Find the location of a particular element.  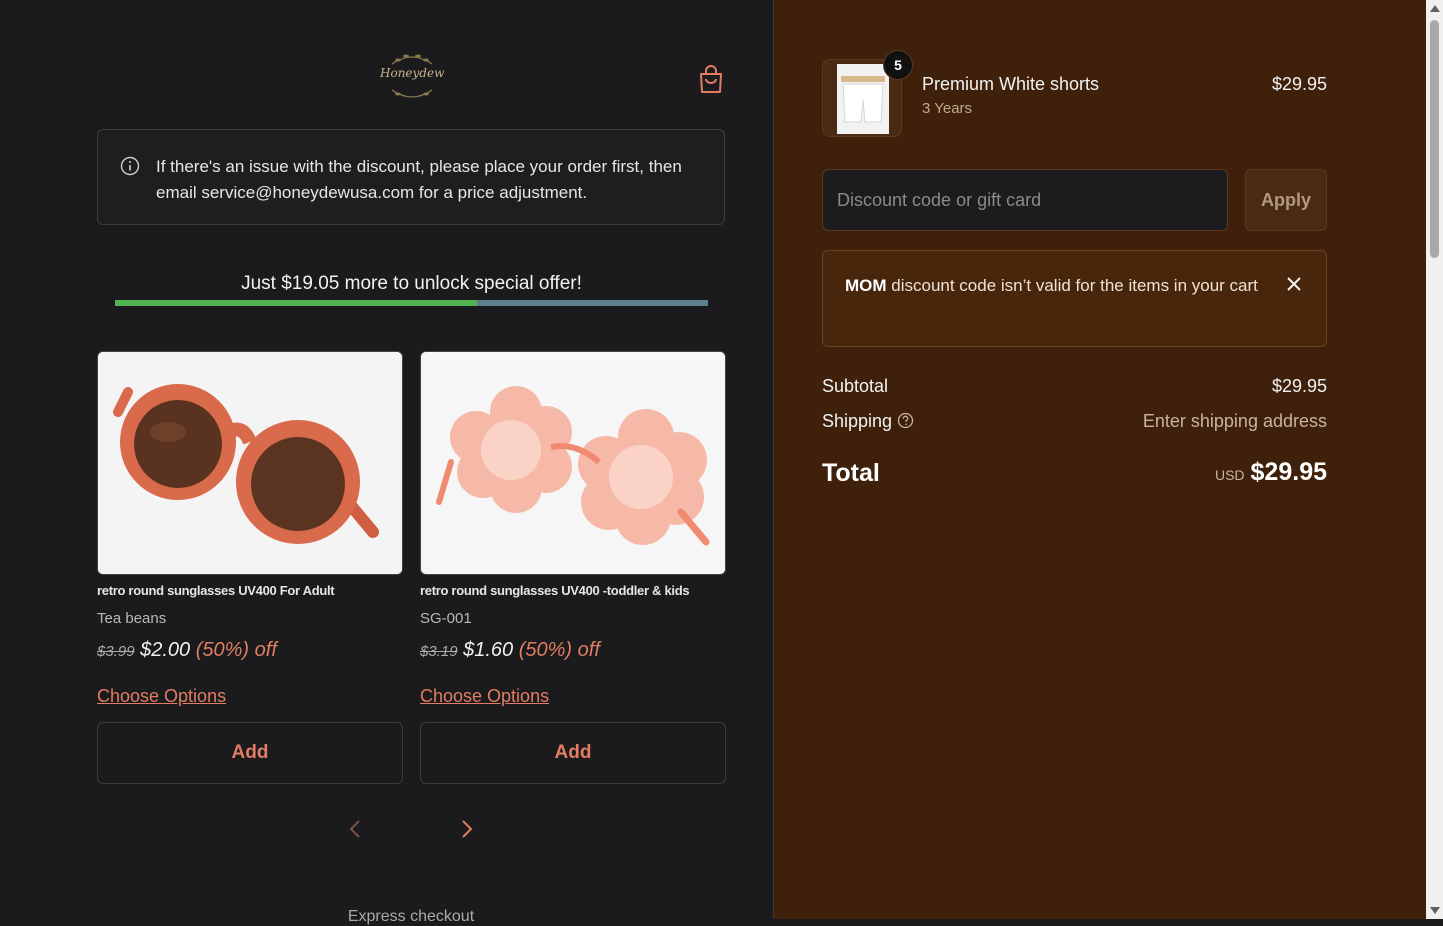

scroll-down-arrow-icon is located at coordinates (1435, 910).